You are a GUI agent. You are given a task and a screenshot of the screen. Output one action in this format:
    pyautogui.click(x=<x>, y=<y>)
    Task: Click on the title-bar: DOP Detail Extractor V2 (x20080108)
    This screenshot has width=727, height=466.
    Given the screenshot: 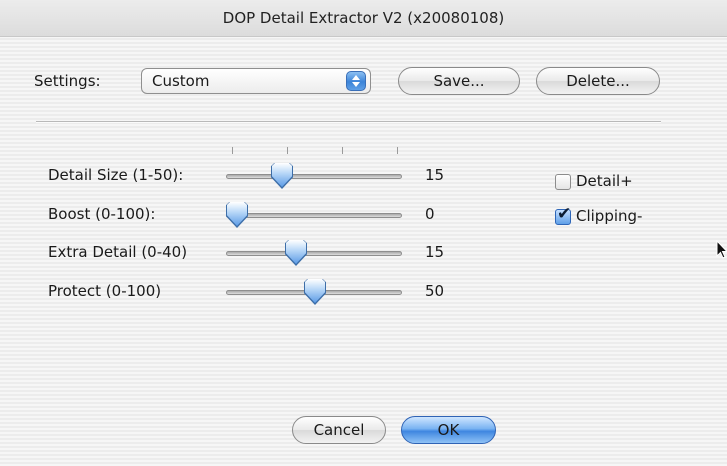 What is the action you would take?
    pyautogui.click(x=363, y=18)
    